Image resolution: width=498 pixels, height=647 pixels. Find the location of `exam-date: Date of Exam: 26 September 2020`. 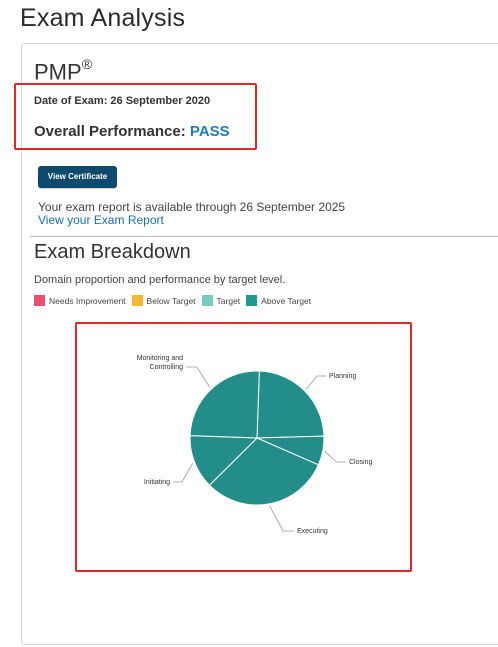

exam-date: Date of Exam: 26 September 2020 is located at coordinates (122, 101).